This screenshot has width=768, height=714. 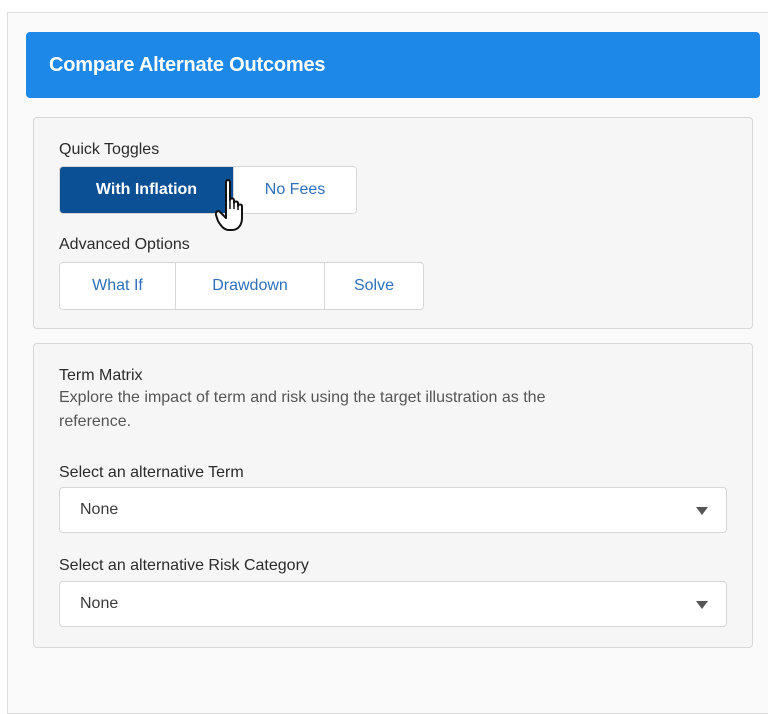 What do you see at coordinates (101, 375) in the screenshot?
I see `term-matrix-title: Term Matrix` at bounding box center [101, 375].